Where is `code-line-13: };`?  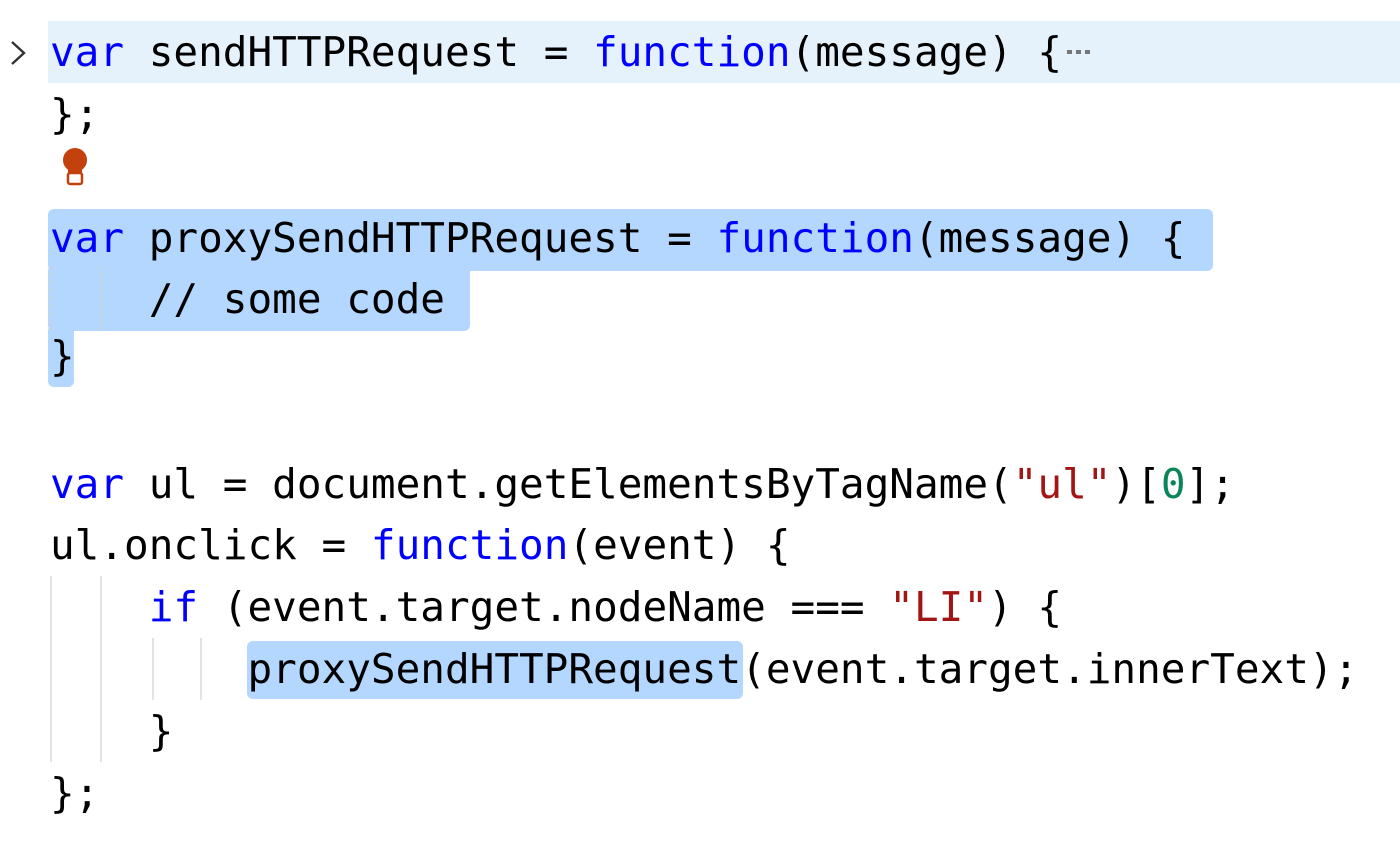
code-line-13: }; is located at coordinates (74, 793).